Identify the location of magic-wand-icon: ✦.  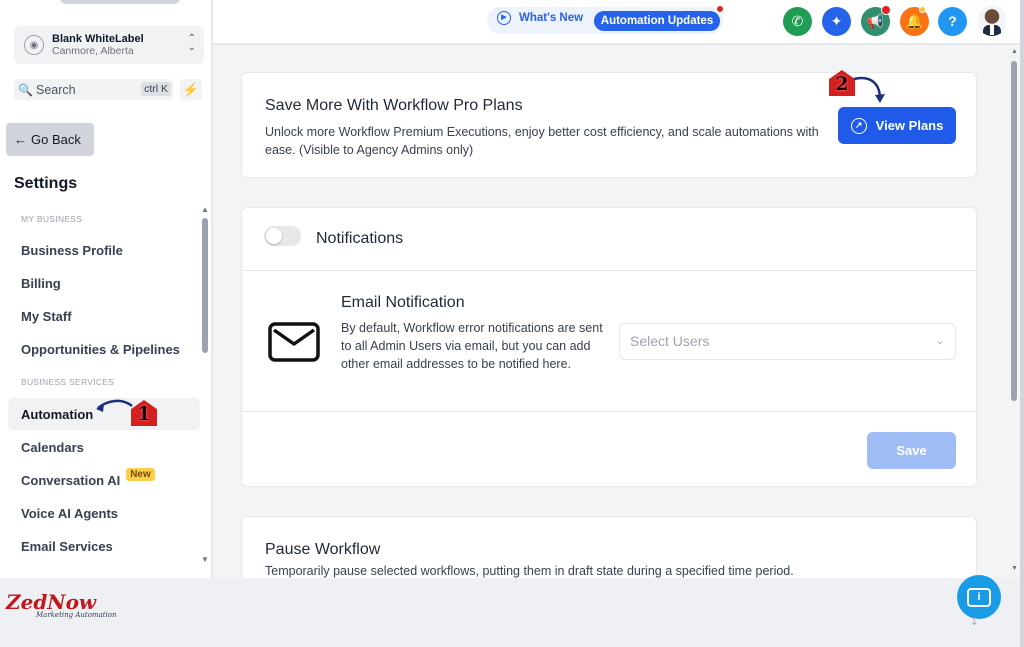
(836, 21).